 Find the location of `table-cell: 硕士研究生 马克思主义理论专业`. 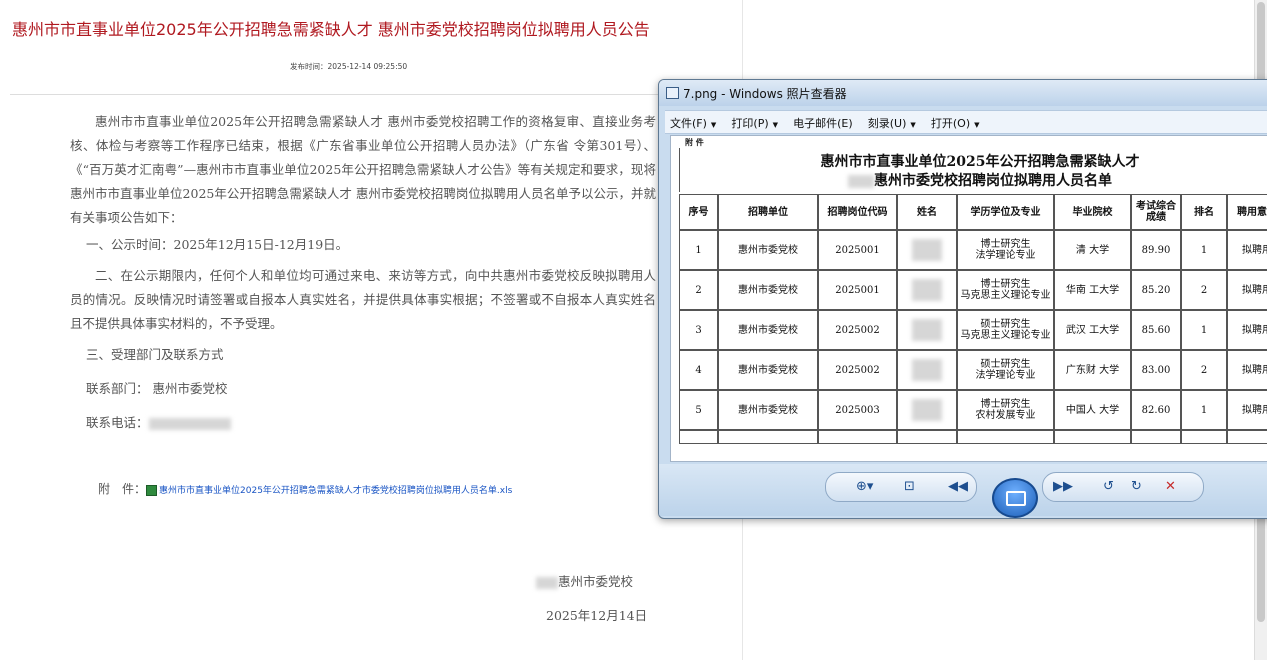

table-cell: 硕士研究生 马克思主义理论专业 is located at coordinates (1005, 330).